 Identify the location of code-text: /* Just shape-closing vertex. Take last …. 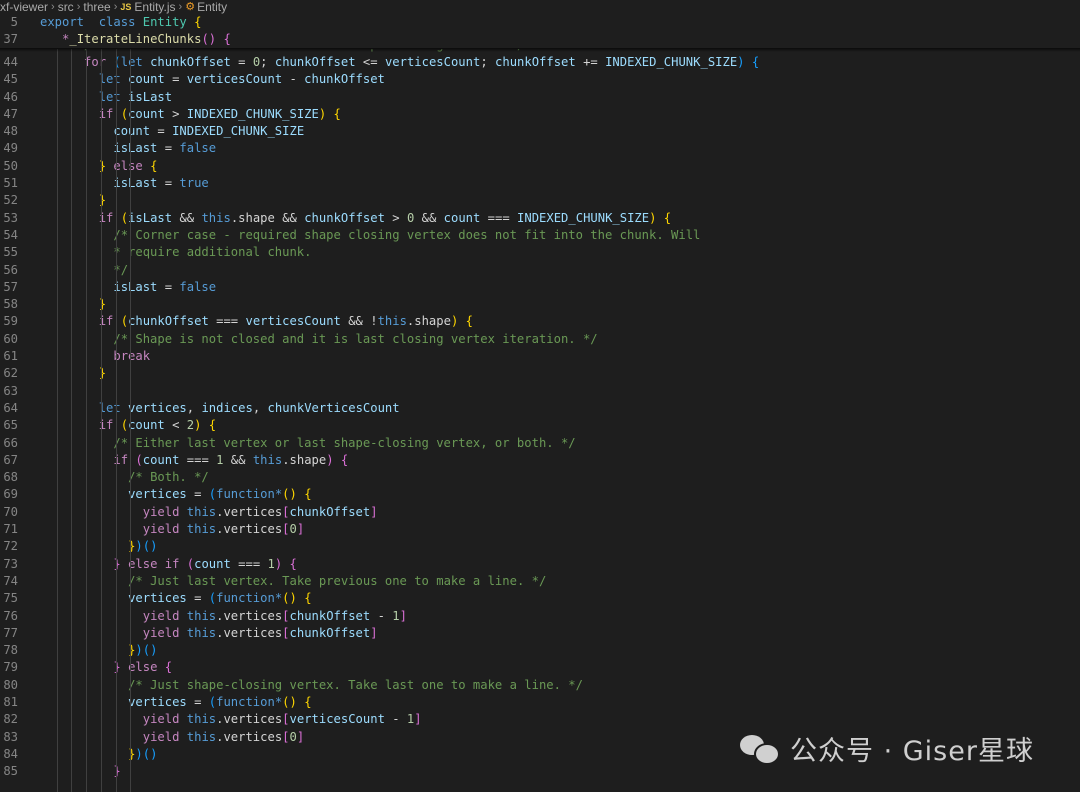
(311, 685).